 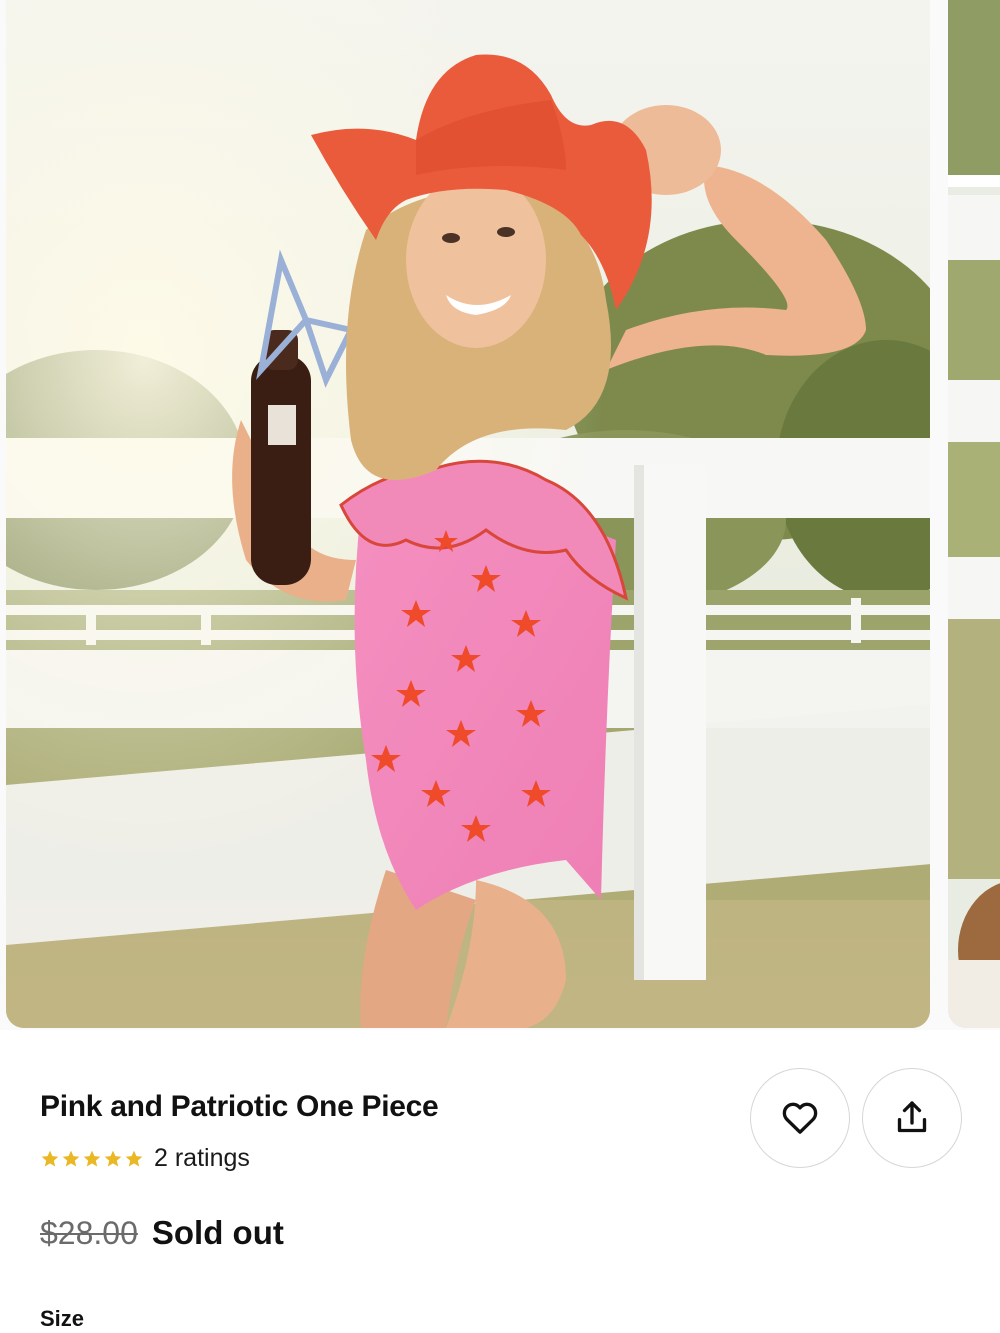 I want to click on share-button, so click(x=912, y=1118).